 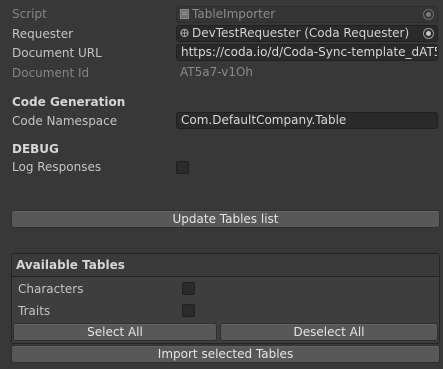 I want to click on debug-header: DEBUG, so click(x=35, y=149).